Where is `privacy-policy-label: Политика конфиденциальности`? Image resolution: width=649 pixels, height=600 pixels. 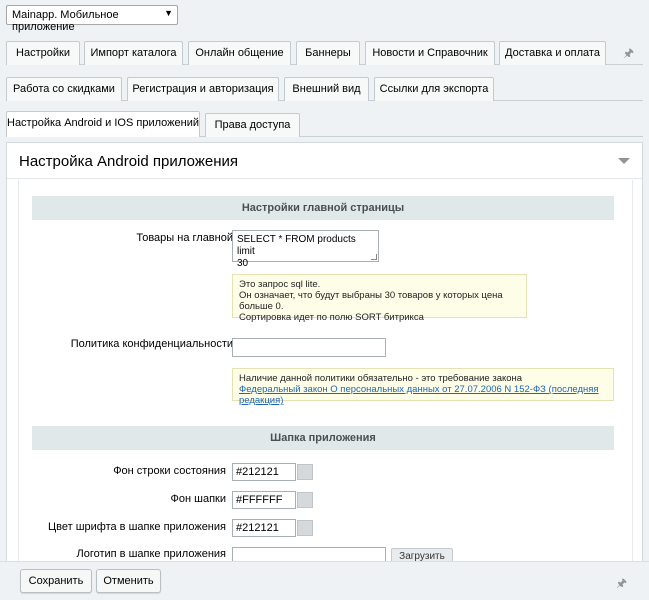
privacy-policy-label: Политика конфиденциальности is located at coordinates (151, 344).